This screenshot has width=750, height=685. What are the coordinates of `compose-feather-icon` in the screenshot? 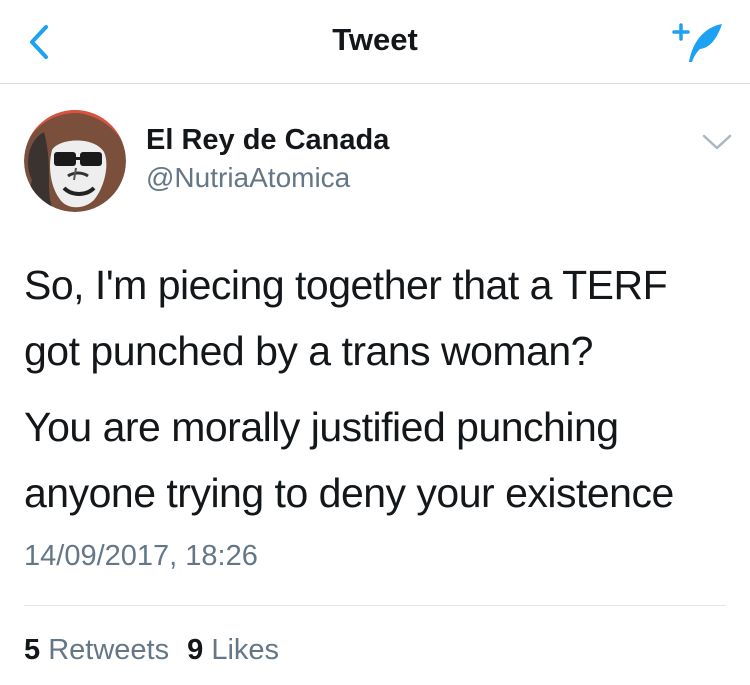 It's located at (697, 42).